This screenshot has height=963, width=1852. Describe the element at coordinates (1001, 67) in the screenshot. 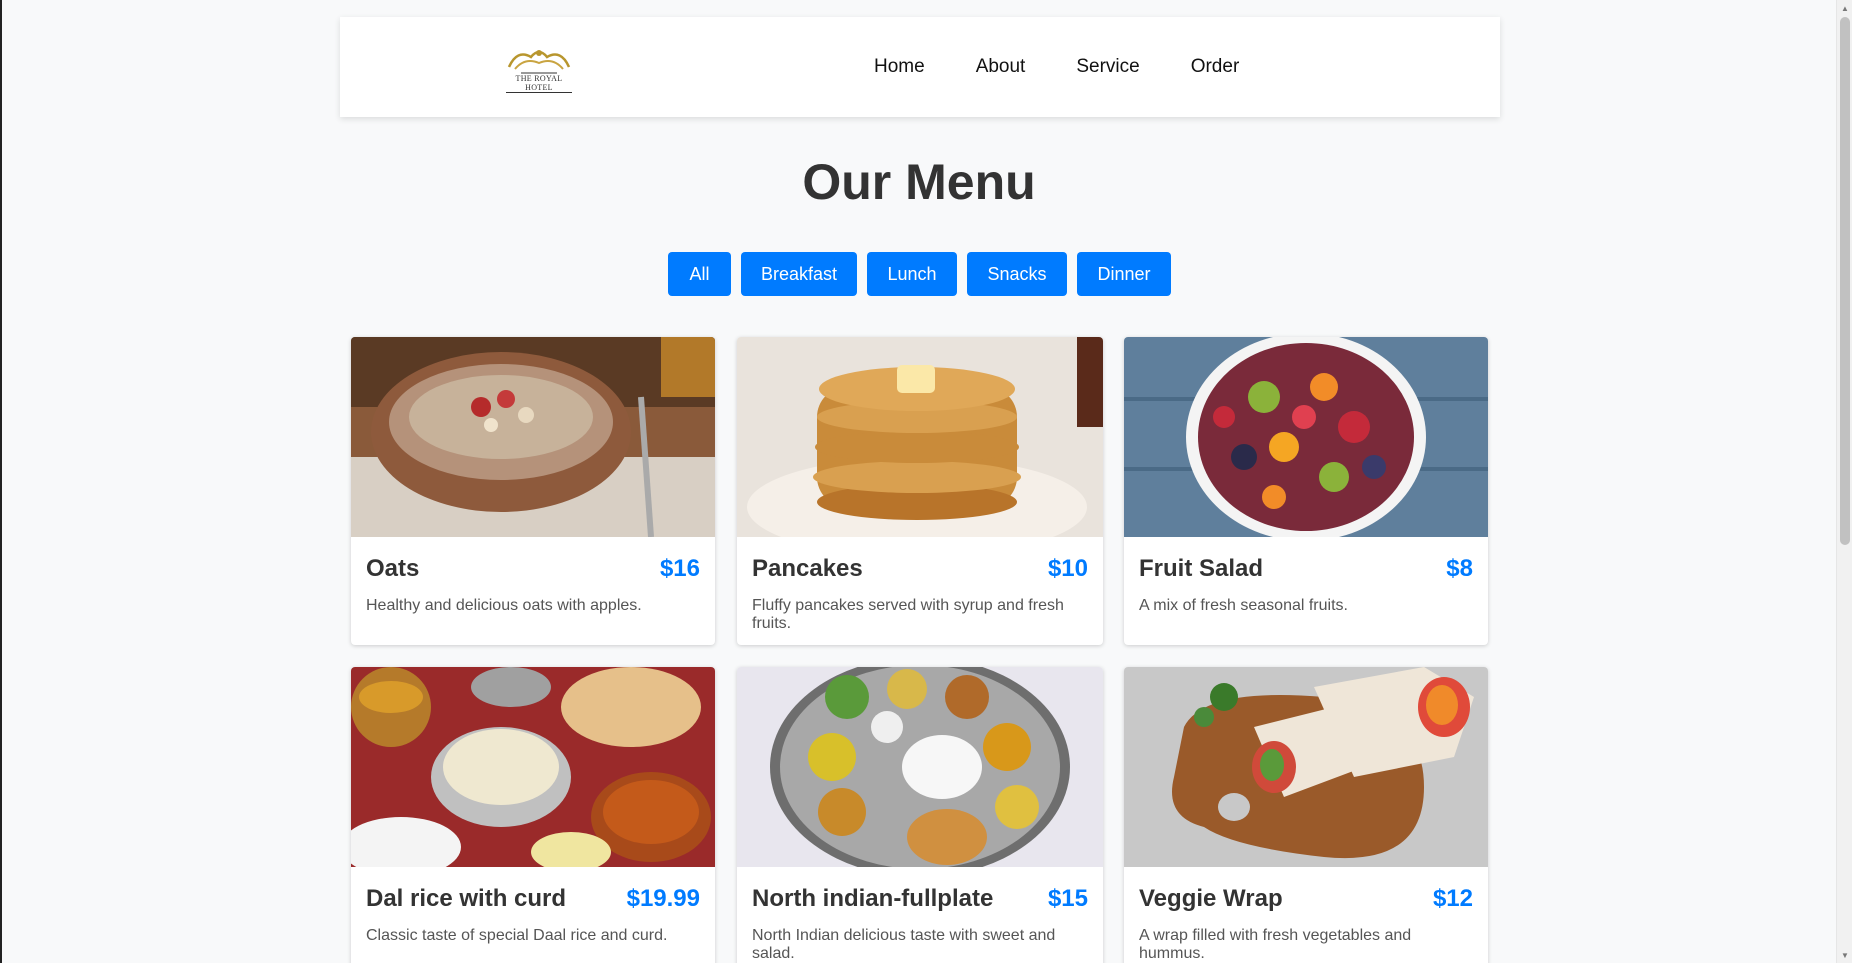

I see `nav-about-link: About` at that location.